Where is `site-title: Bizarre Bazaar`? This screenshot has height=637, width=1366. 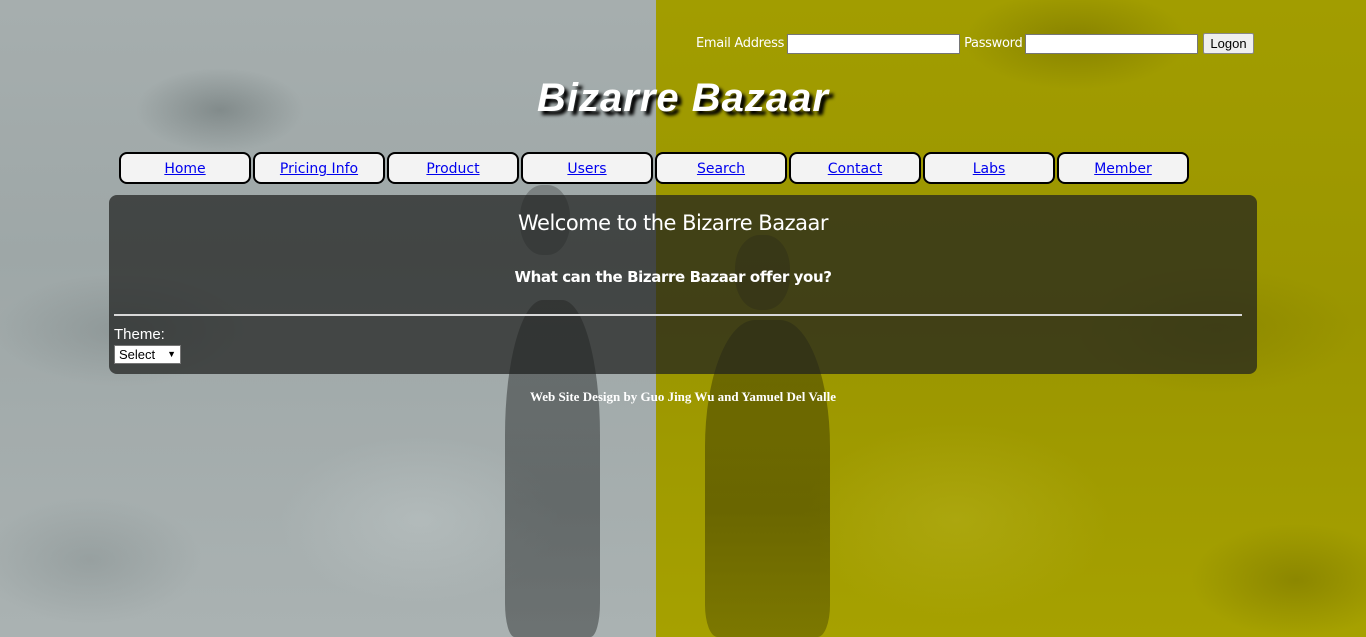 site-title: Bizarre Bazaar is located at coordinates (683, 98).